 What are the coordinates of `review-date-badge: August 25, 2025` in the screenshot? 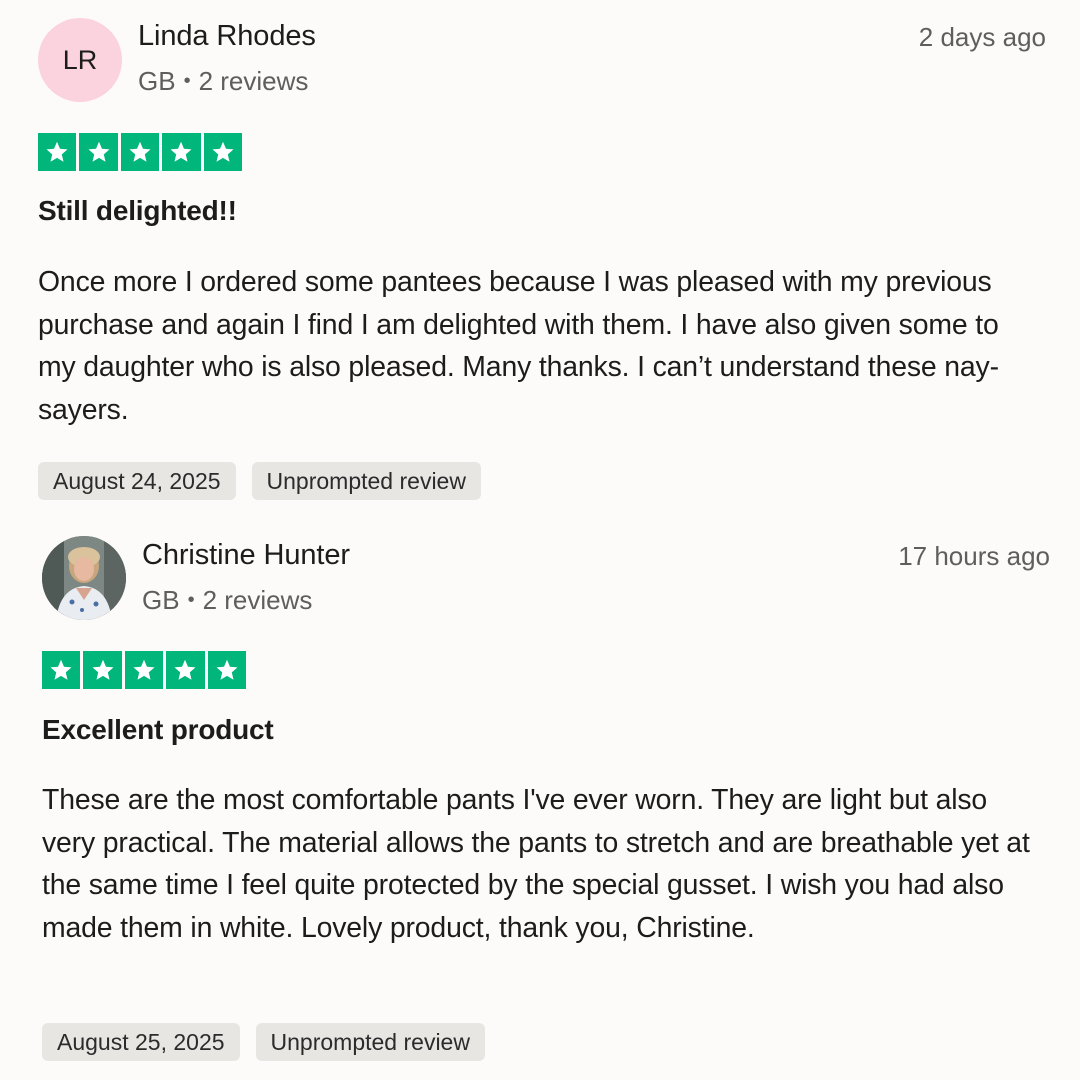 It's located at (141, 1042).